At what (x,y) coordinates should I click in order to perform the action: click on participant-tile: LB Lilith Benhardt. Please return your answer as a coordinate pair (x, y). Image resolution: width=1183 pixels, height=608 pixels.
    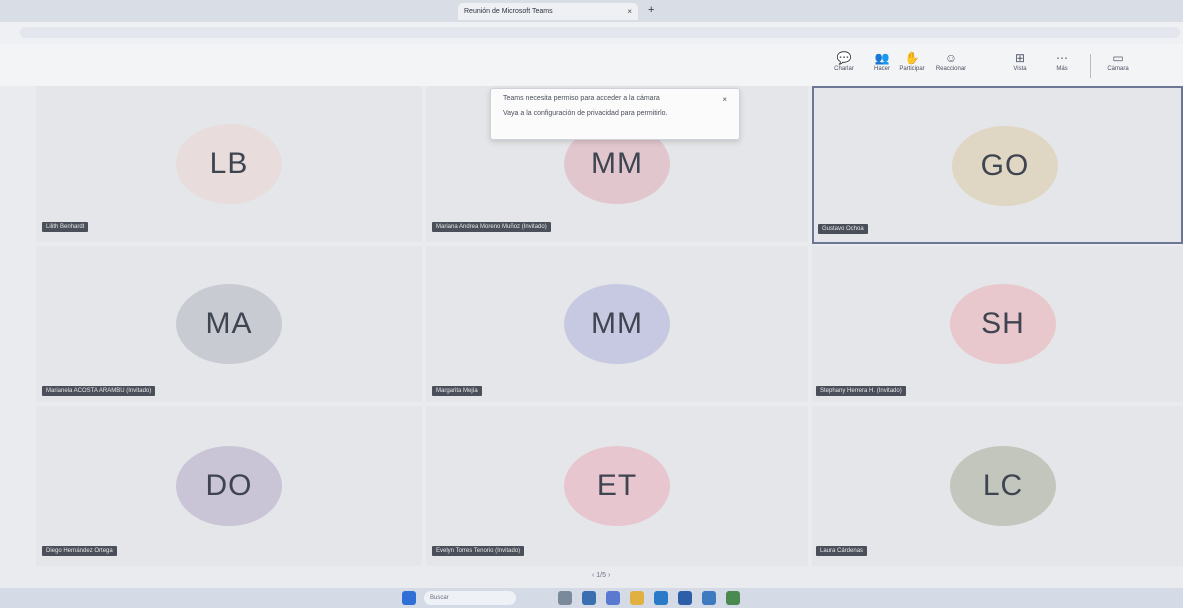
    Looking at the image, I should click on (229, 164).